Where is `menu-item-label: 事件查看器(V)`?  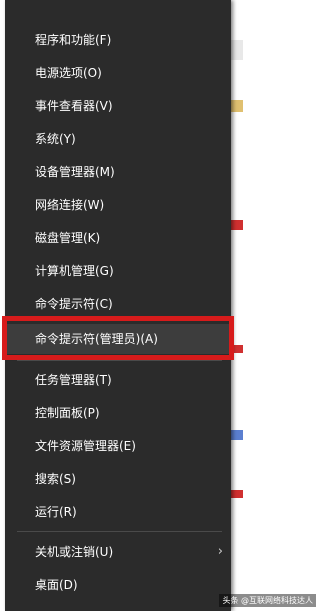 menu-item-label: 事件查看器(V) is located at coordinates (74, 106).